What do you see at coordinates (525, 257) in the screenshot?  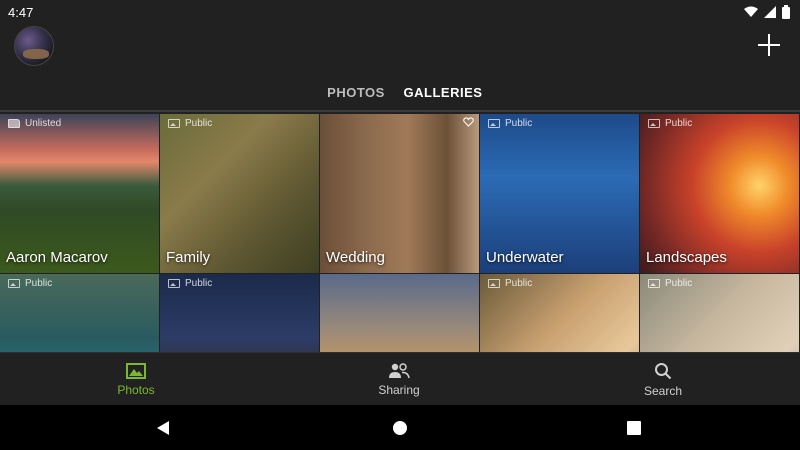 I see `gallery-title: Underwater` at bounding box center [525, 257].